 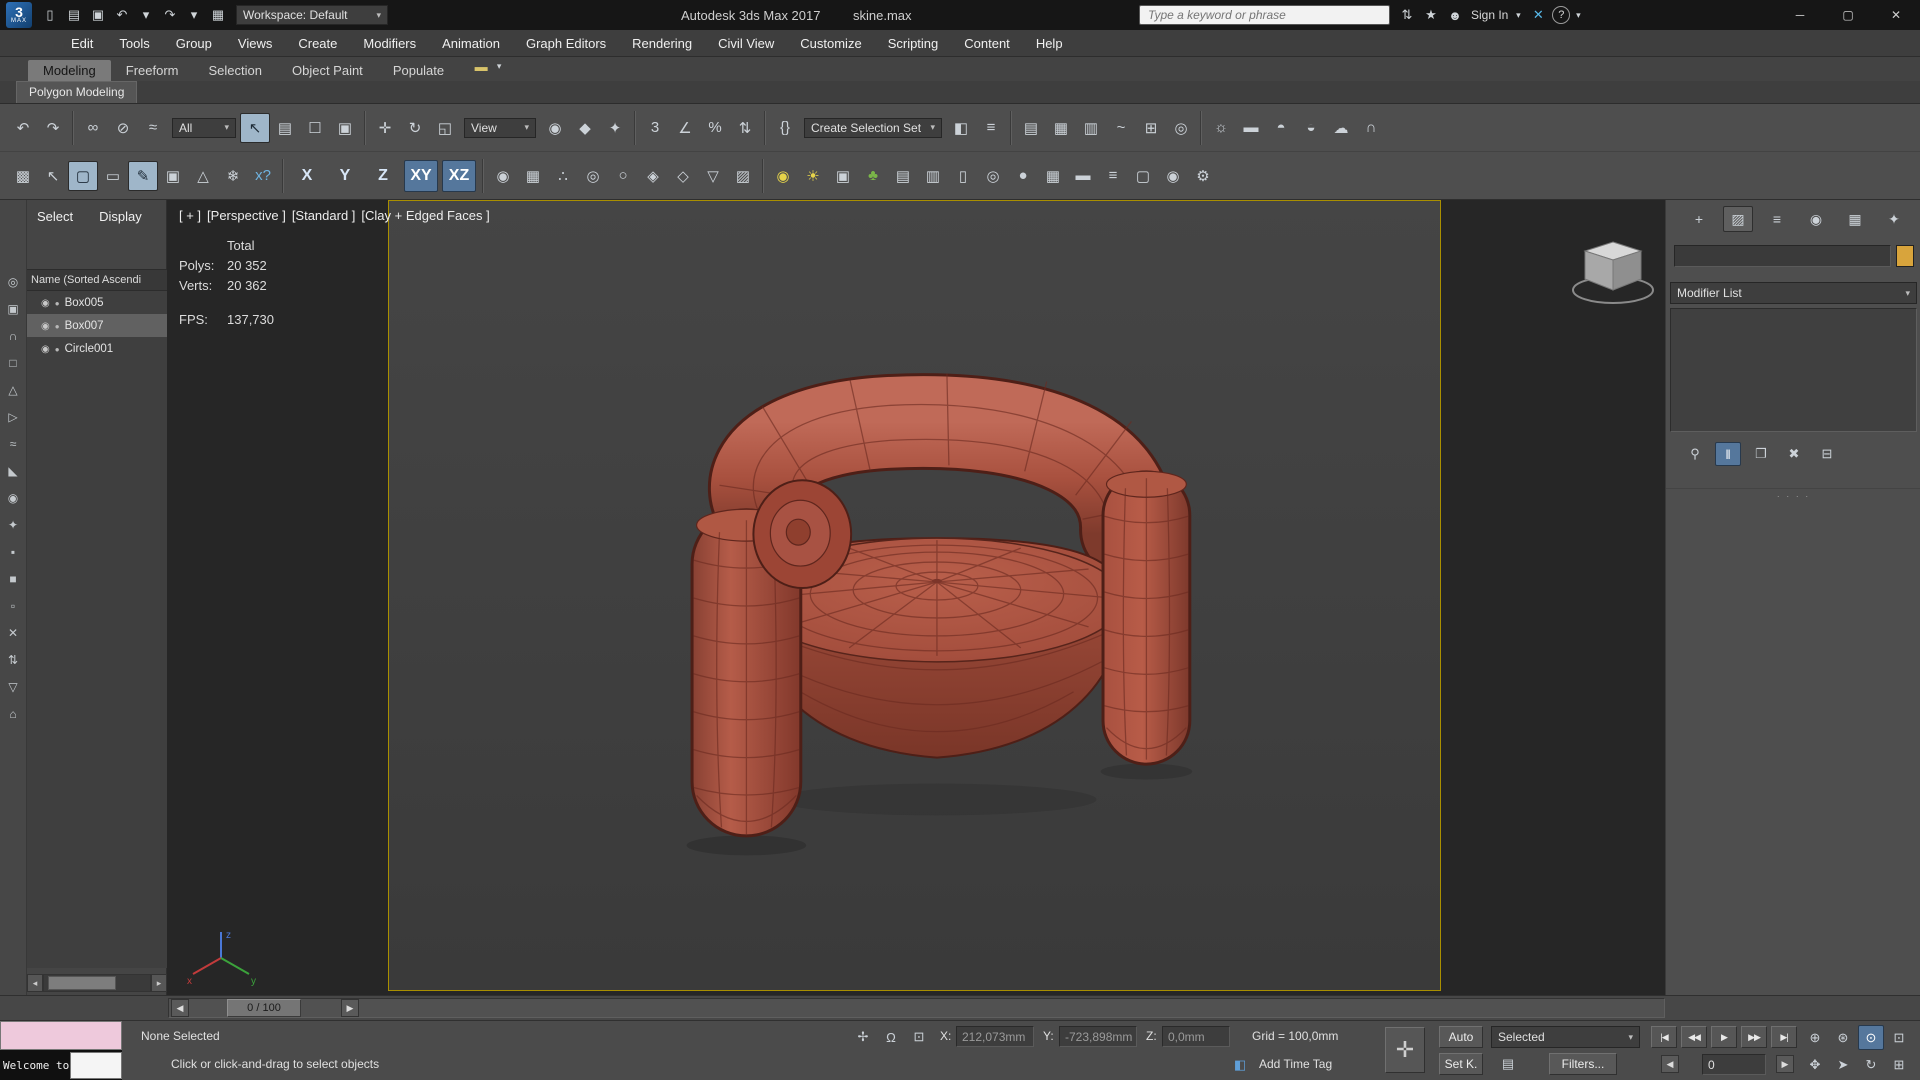 I want to click on key-filters-icon: ▤, so click(x=1508, y=1064).